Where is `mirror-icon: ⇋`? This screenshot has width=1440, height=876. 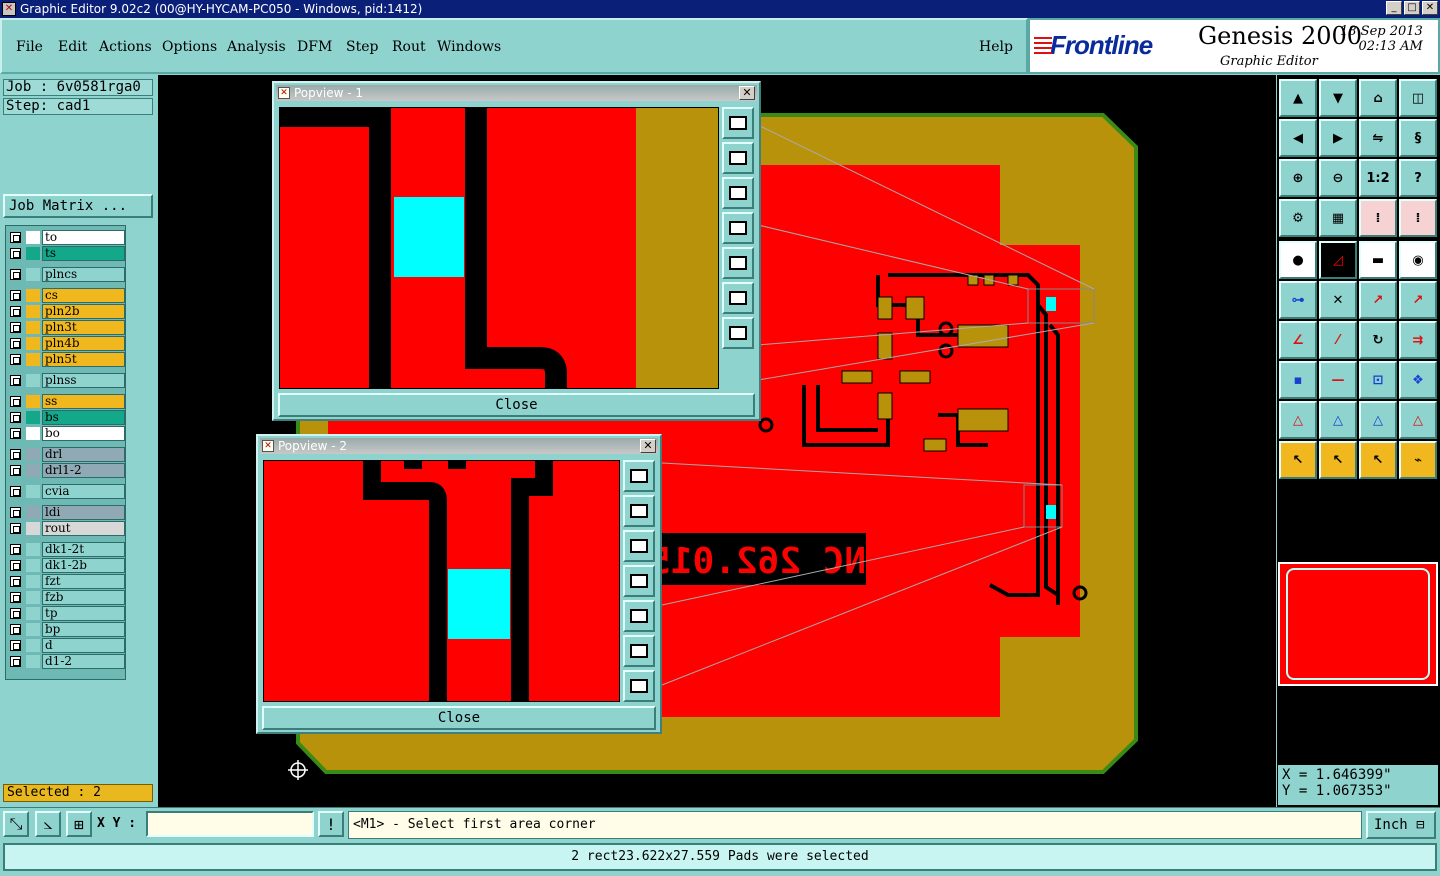
mirror-icon: ⇋ is located at coordinates (1378, 138).